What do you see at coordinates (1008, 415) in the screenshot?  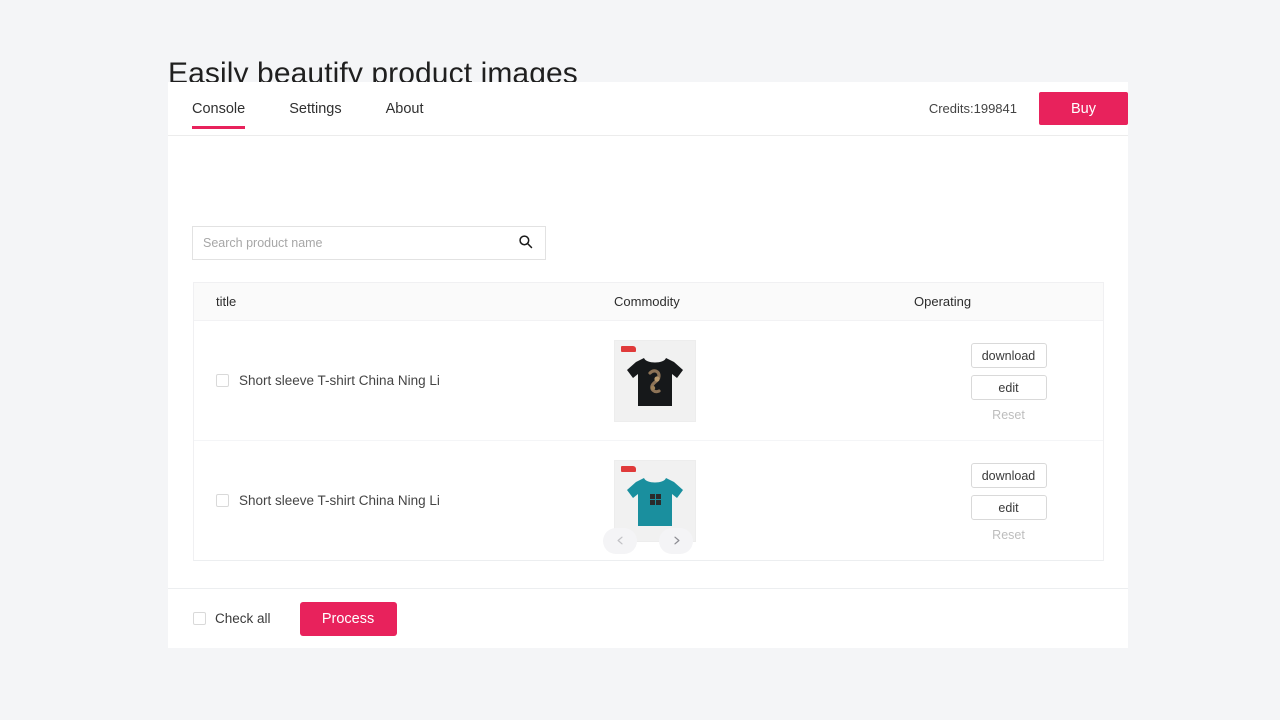 I see `reset-link: Reset` at bounding box center [1008, 415].